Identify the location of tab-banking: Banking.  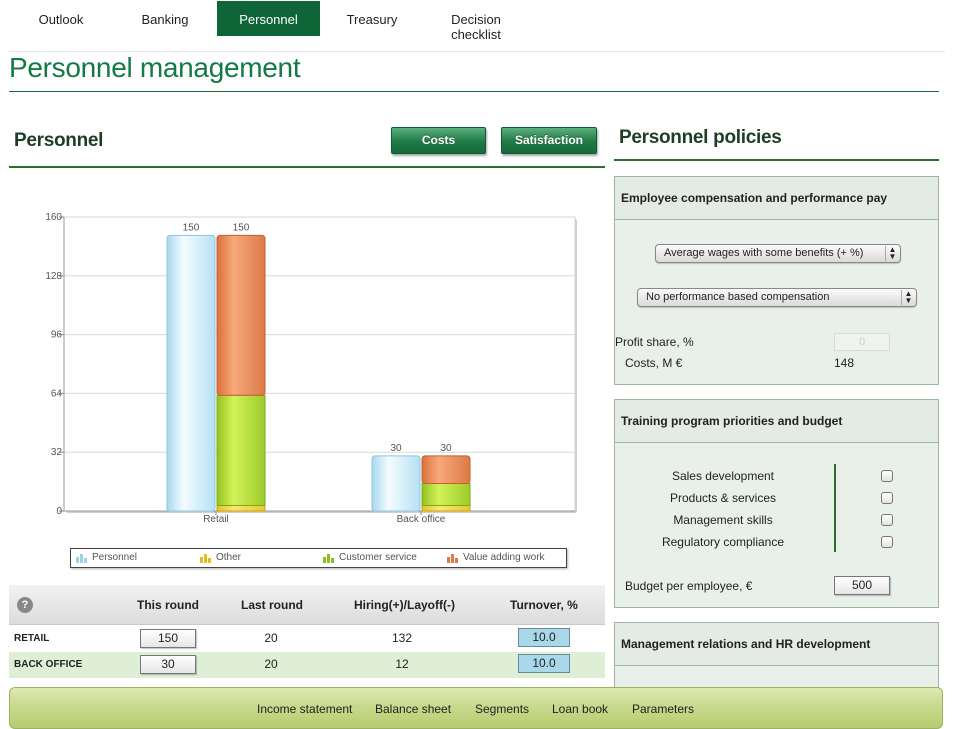
(165, 18).